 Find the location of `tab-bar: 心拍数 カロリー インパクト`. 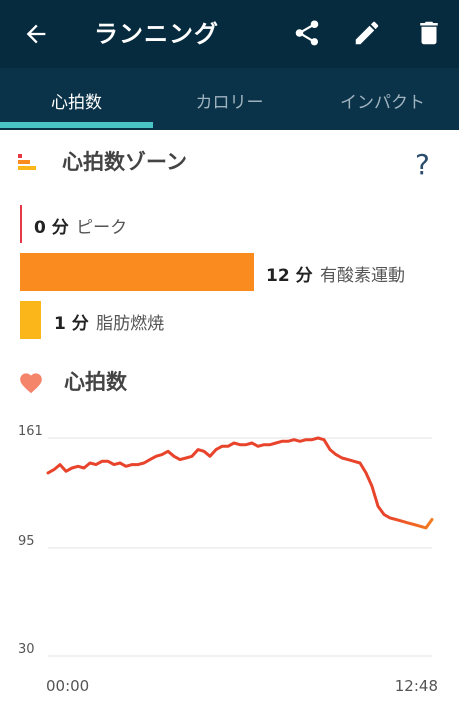

tab-bar: 心拍数 カロリー インパクト is located at coordinates (229, 99).